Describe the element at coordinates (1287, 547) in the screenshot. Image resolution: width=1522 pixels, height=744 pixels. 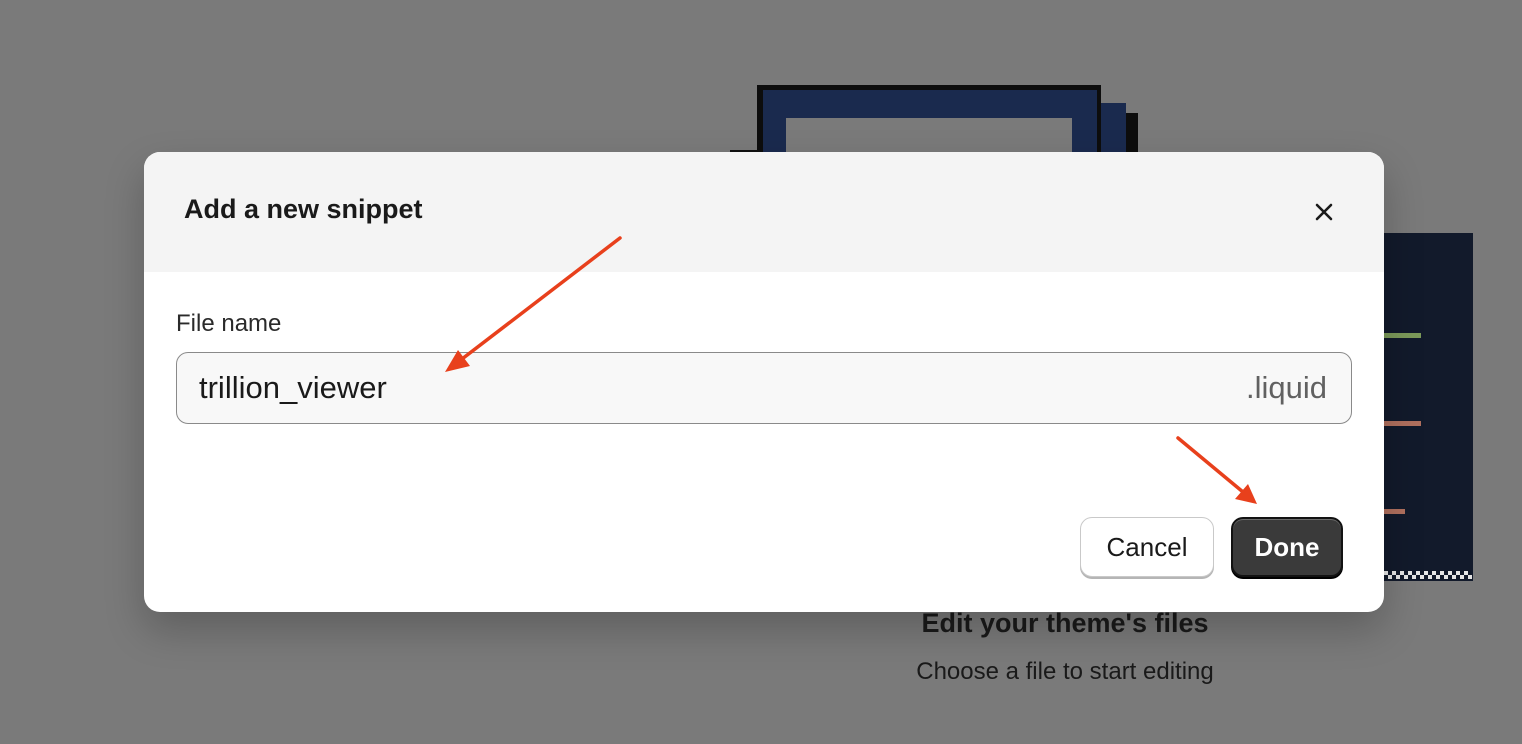
I see `done-button: Done` at that location.